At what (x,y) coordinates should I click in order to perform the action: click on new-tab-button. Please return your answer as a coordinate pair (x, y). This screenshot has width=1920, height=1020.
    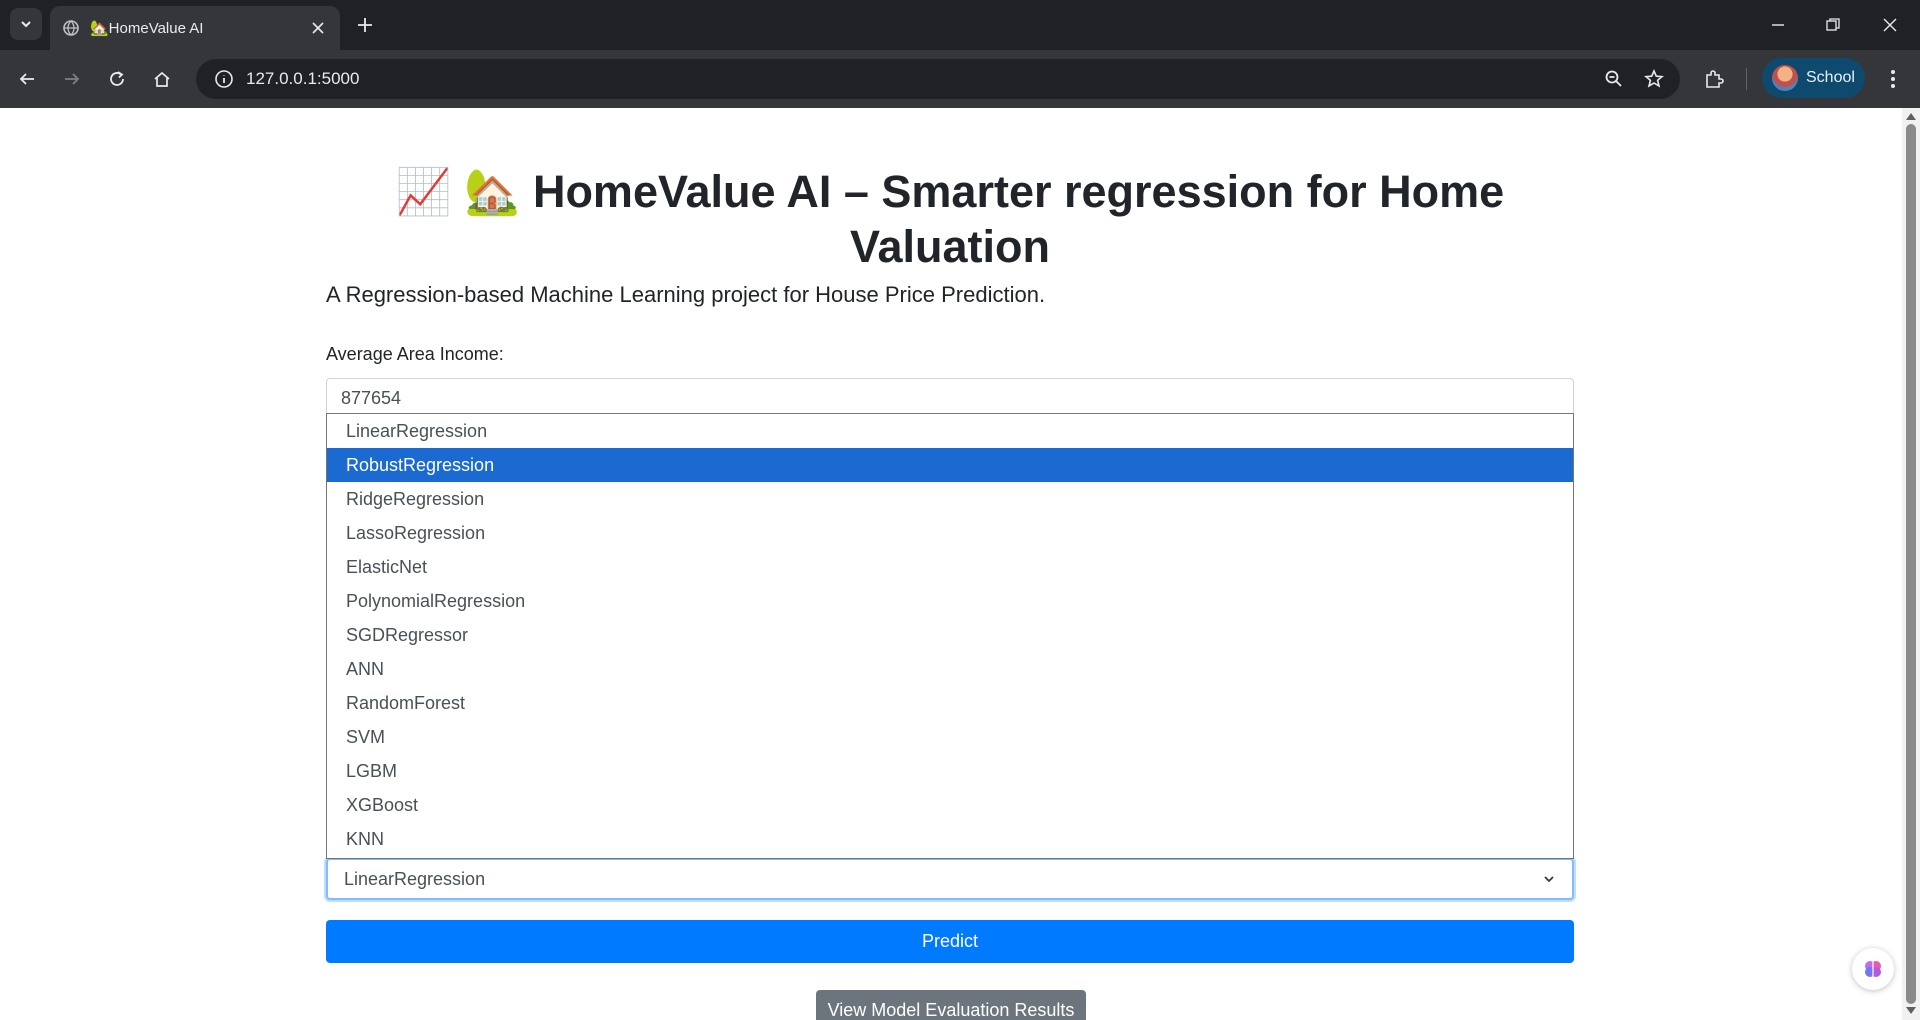
    Looking at the image, I should click on (365, 25).